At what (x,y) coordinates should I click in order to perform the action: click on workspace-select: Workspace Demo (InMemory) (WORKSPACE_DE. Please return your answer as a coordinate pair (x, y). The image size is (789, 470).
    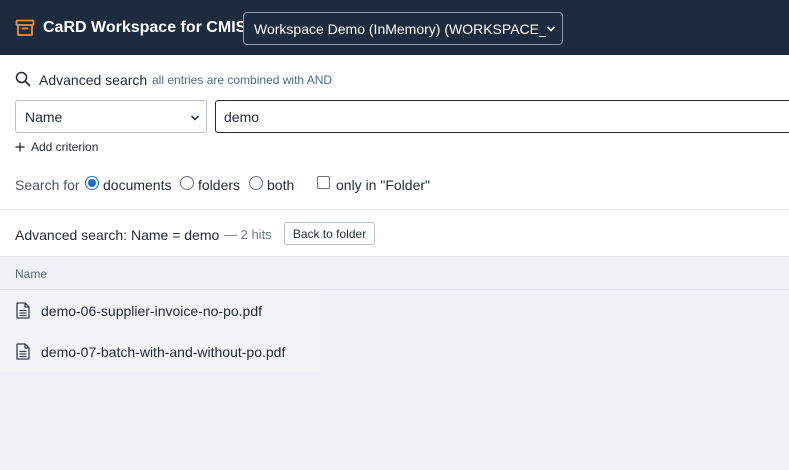
    Looking at the image, I should click on (403, 28).